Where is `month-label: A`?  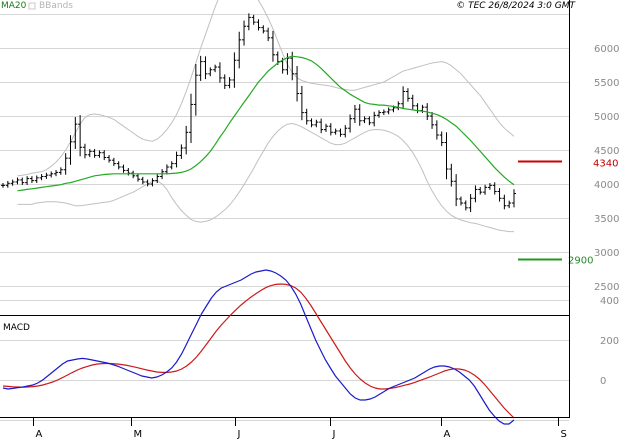
month-label: A is located at coordinates (39, 434).